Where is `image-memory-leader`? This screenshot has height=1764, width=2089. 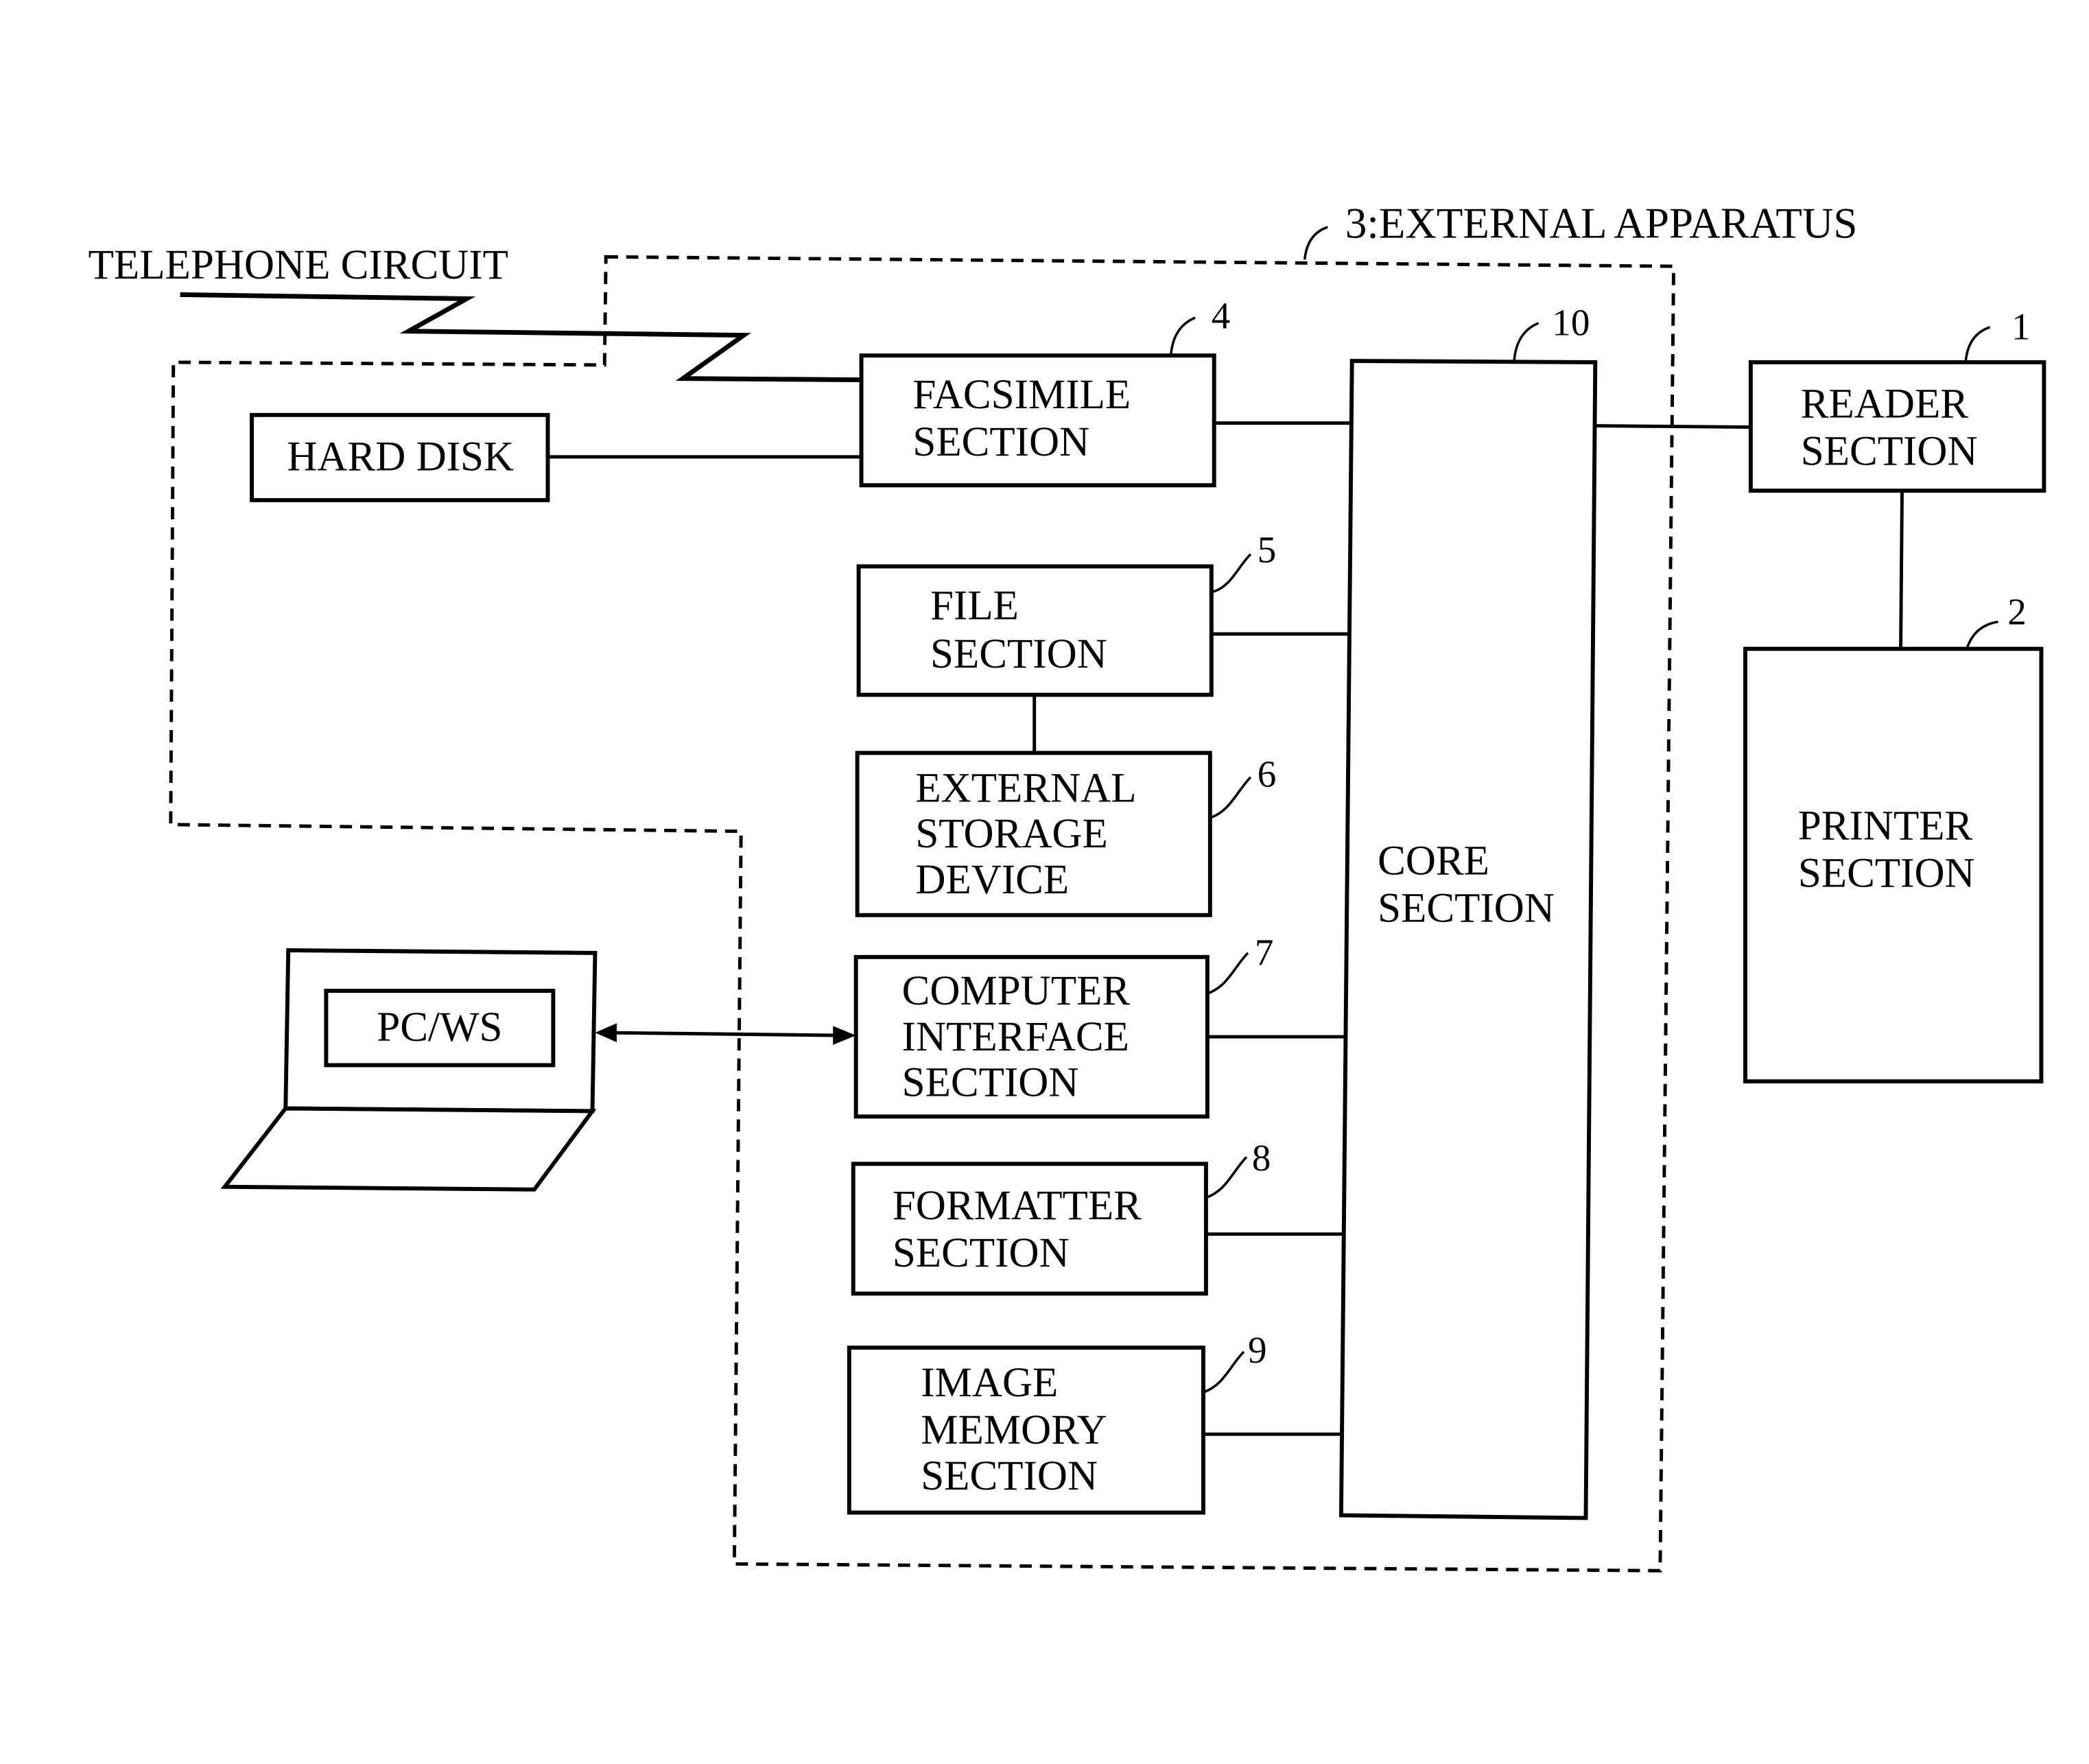
image-memory-leader is located at coordinates (1224, 1371).